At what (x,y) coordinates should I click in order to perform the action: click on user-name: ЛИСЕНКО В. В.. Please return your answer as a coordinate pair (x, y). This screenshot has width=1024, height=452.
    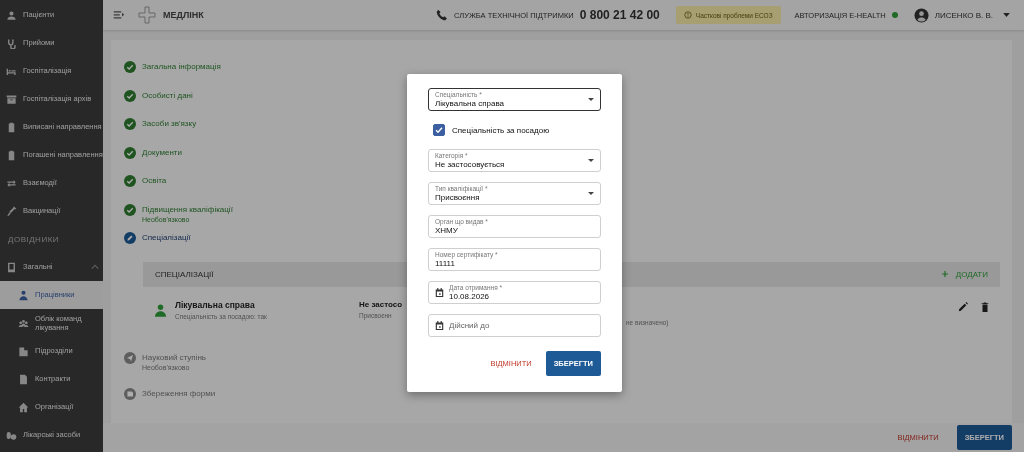
    Looking at the image, I should click on (963, 15).